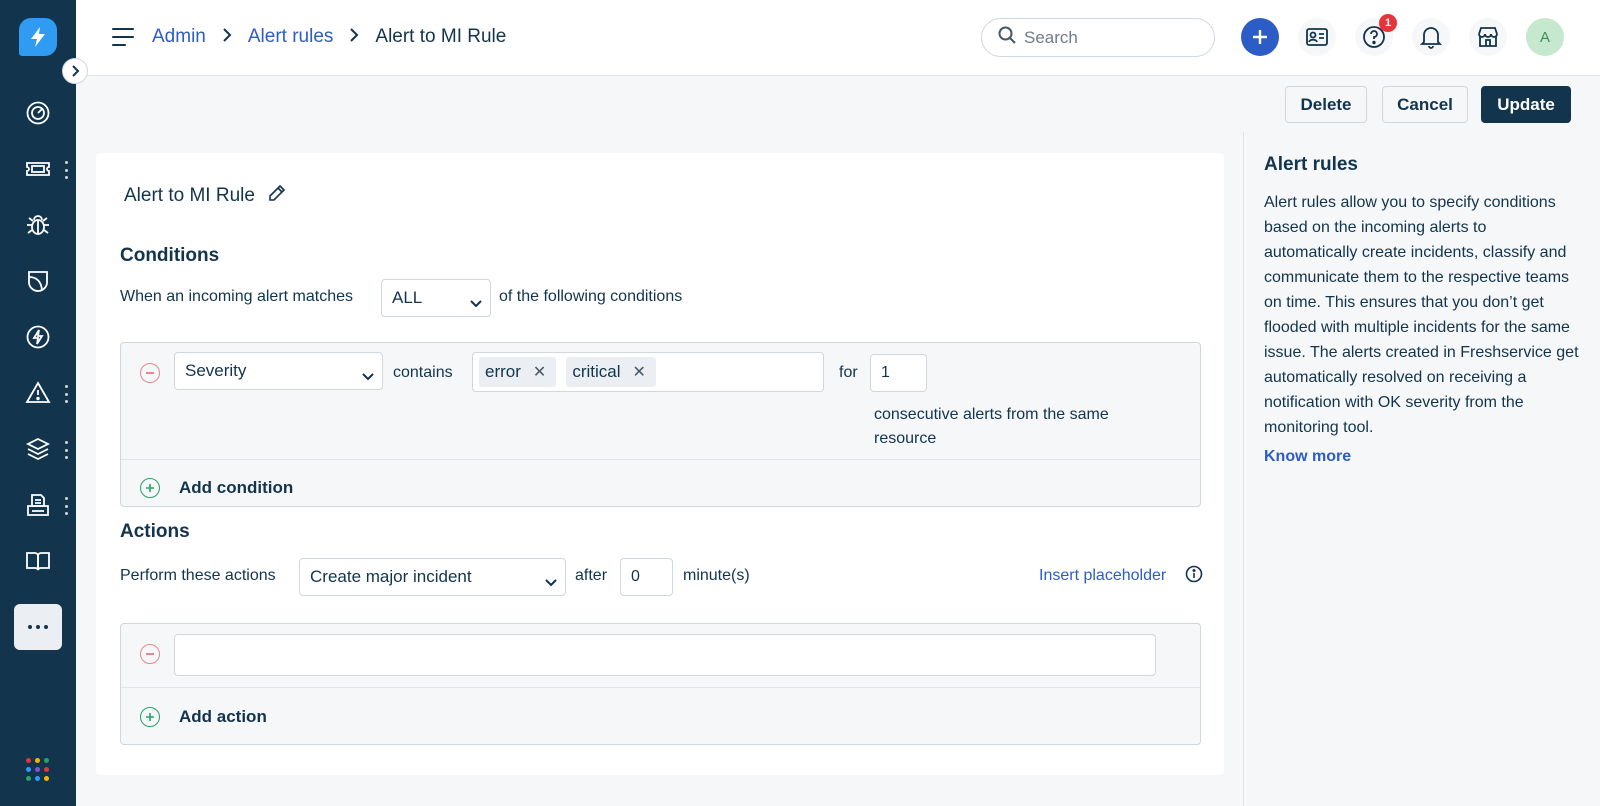 The image size is (1600, 806). I want to click on conditions-heading: Conditions, so click(170, 255).